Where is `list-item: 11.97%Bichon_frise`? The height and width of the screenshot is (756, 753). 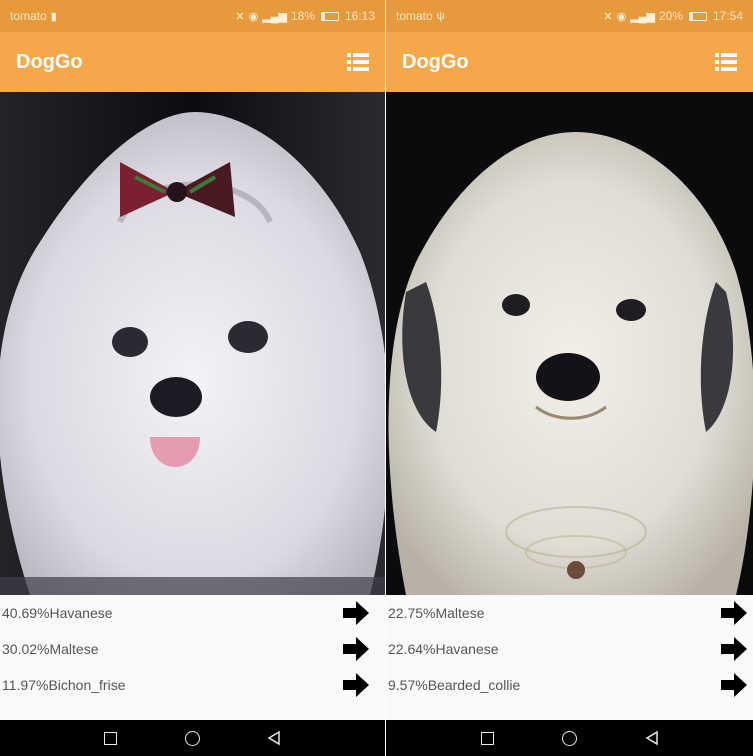 list-item: 11.97%Bichon_frise is located at coordinates (192, 685).